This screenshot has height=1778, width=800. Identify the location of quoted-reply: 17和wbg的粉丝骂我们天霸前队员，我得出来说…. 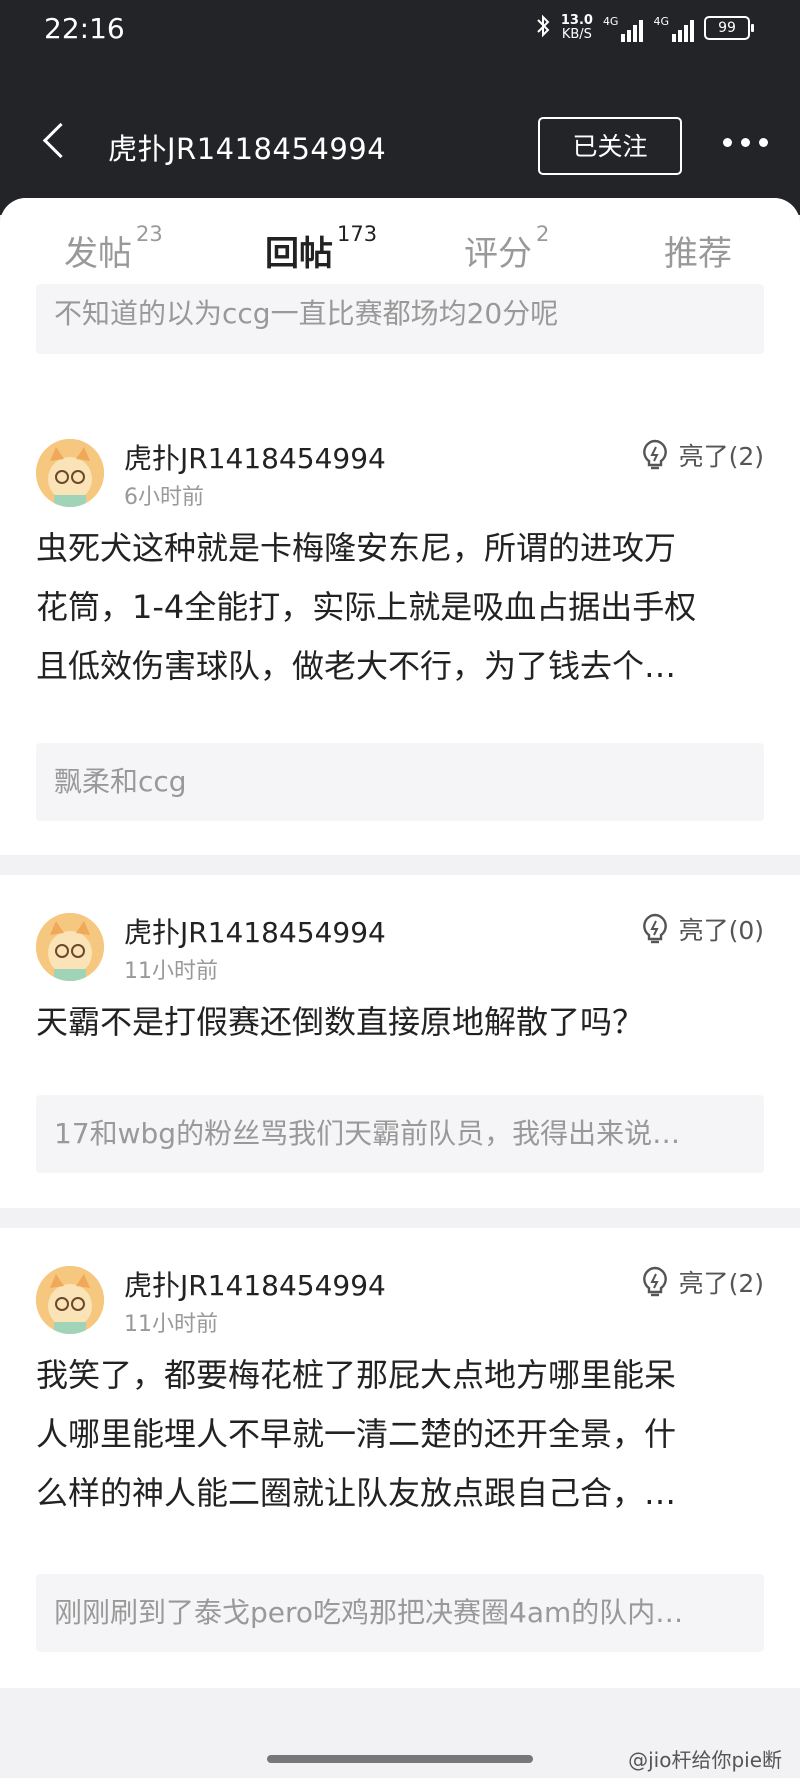
(400, 1134).